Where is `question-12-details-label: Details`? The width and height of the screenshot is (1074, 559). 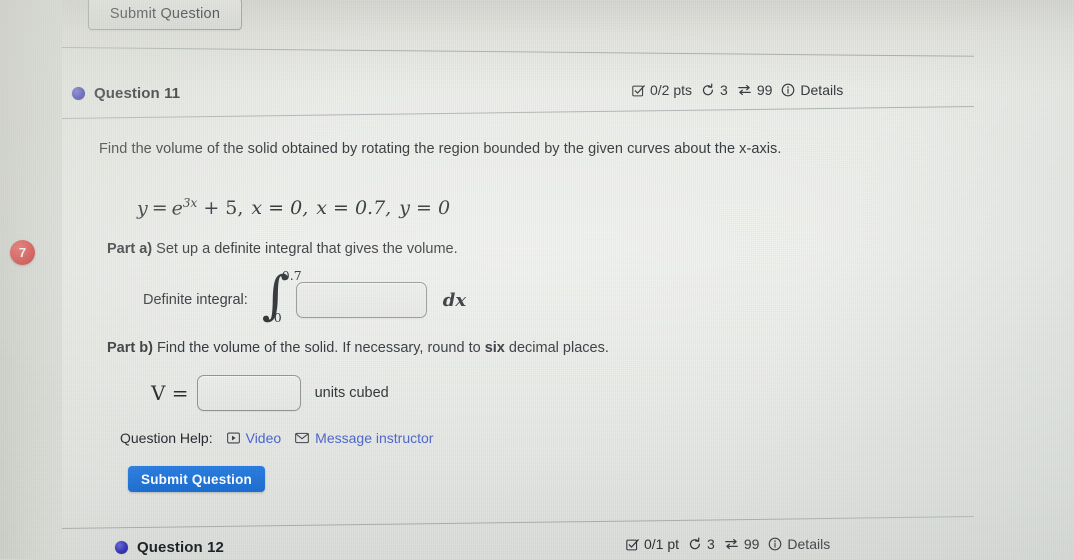
question-12-details-label: Details is located at coordinates (809, 544).